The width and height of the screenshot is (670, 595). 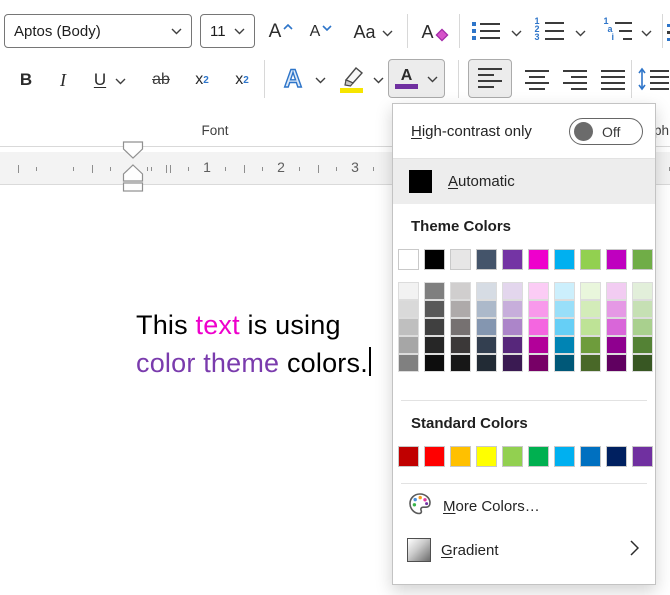 What do you see at coordinates (253, 344) in the screenshot?
I see `document-text: This text is using color theme colors.` at bounding box center [253, 344].